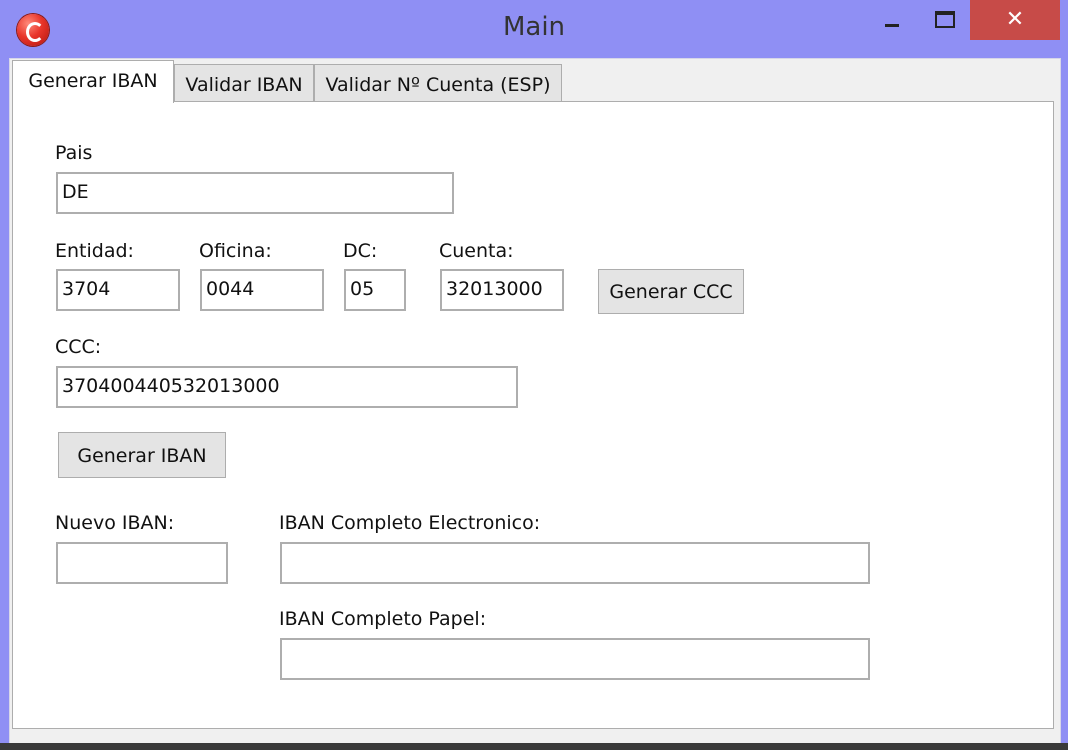 The width and height of the screenshot is (1068, 750). What do you see at coordinates (534, 746) in the screenshot?
I see `window-bottom-border` at bounding box center [534, 746].